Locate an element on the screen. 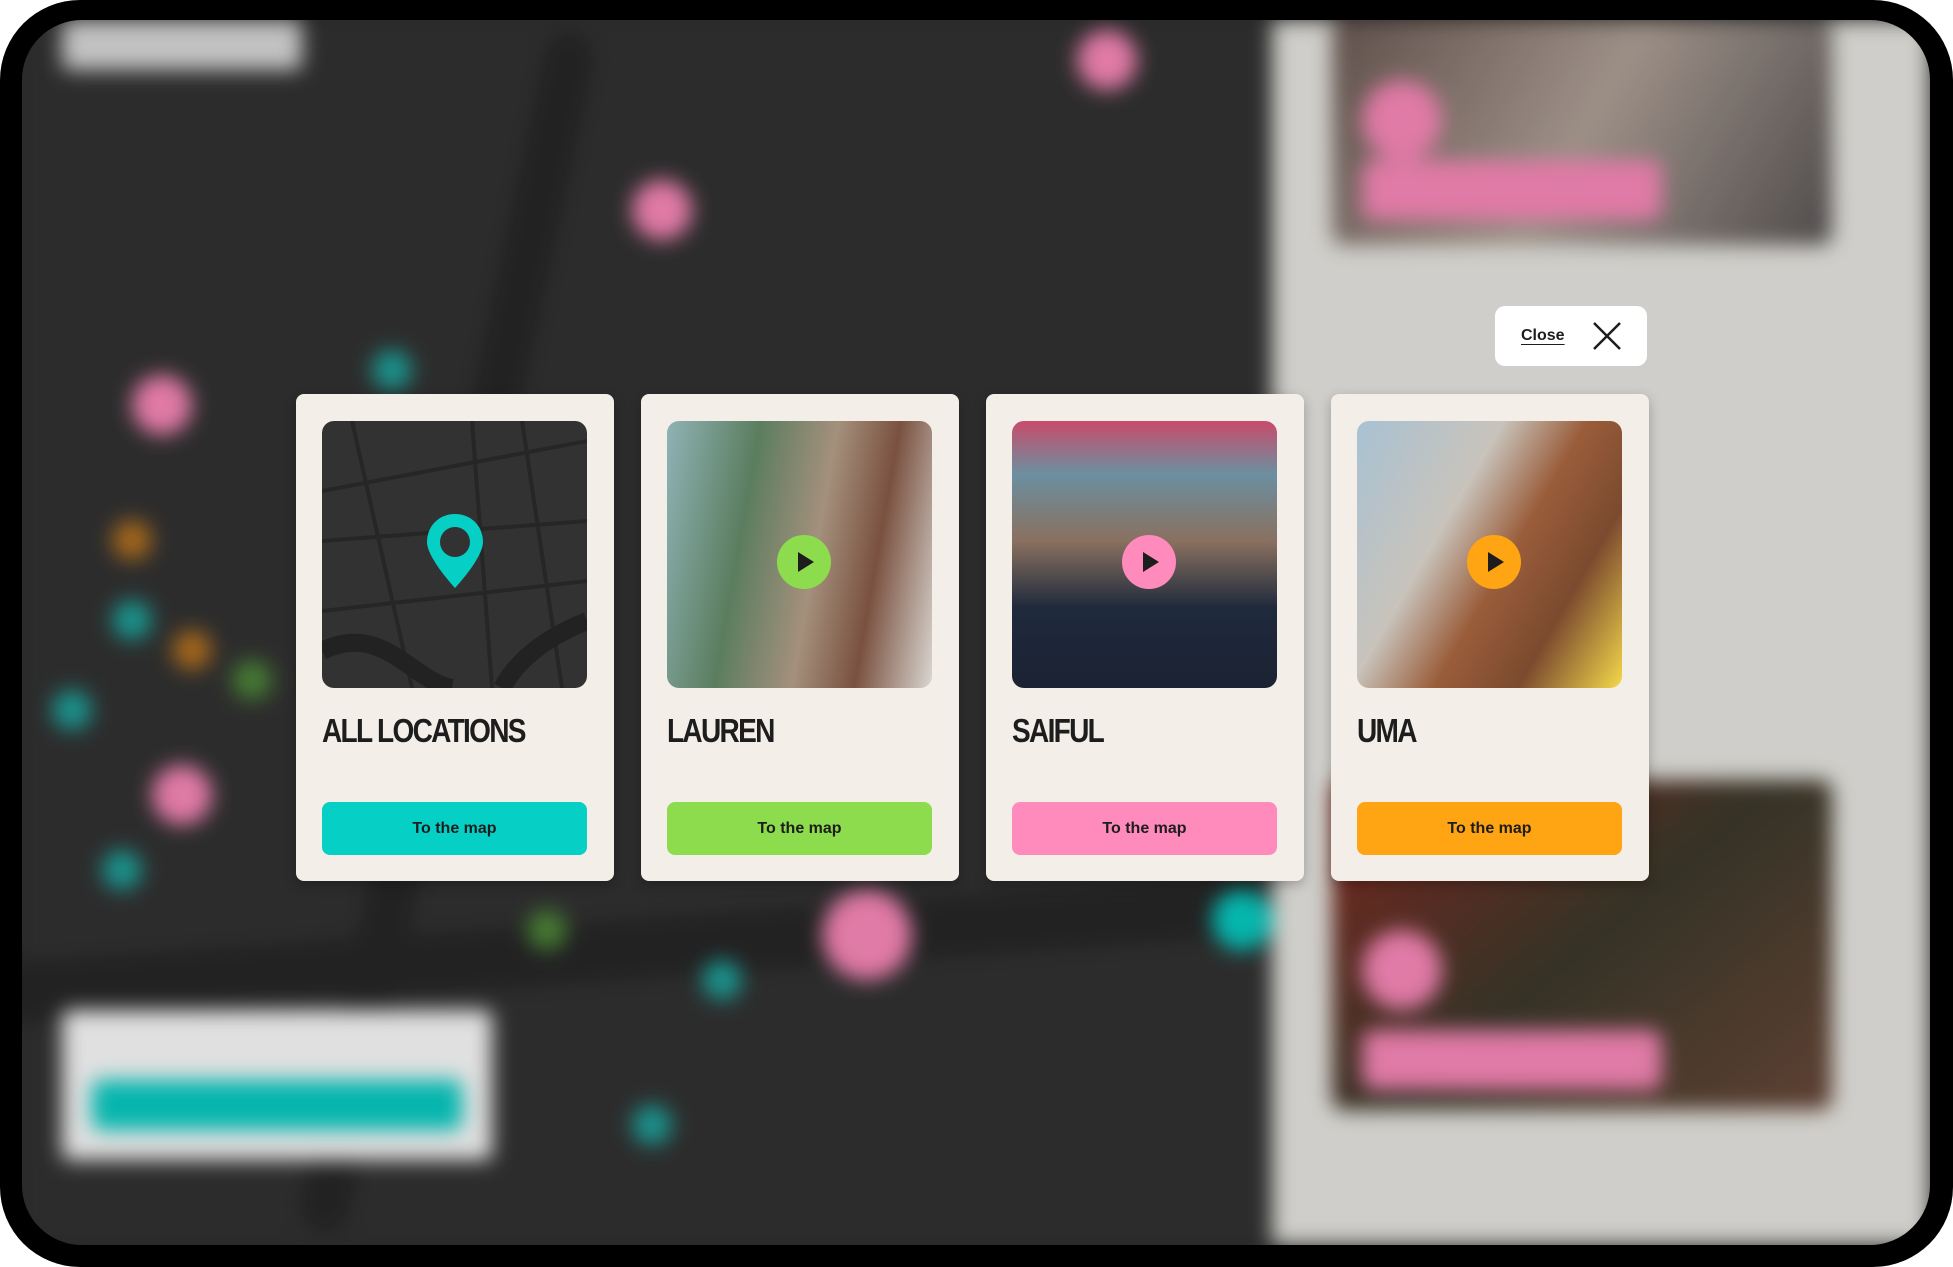 Image resolution: width=1953 pixels, height=1267 pixels. map-thumbnail is located at coordinates (454, 554).